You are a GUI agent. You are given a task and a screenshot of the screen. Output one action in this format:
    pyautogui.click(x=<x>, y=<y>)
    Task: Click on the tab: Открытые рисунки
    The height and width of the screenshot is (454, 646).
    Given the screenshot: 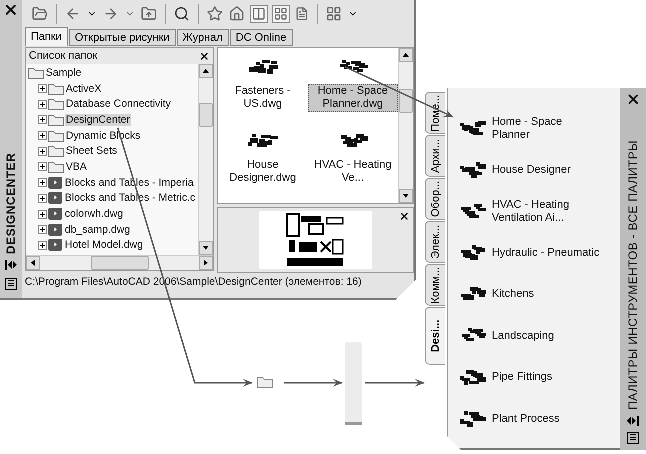 What is the action you would take?
    pyautogui.click(x=122, y=37)
    